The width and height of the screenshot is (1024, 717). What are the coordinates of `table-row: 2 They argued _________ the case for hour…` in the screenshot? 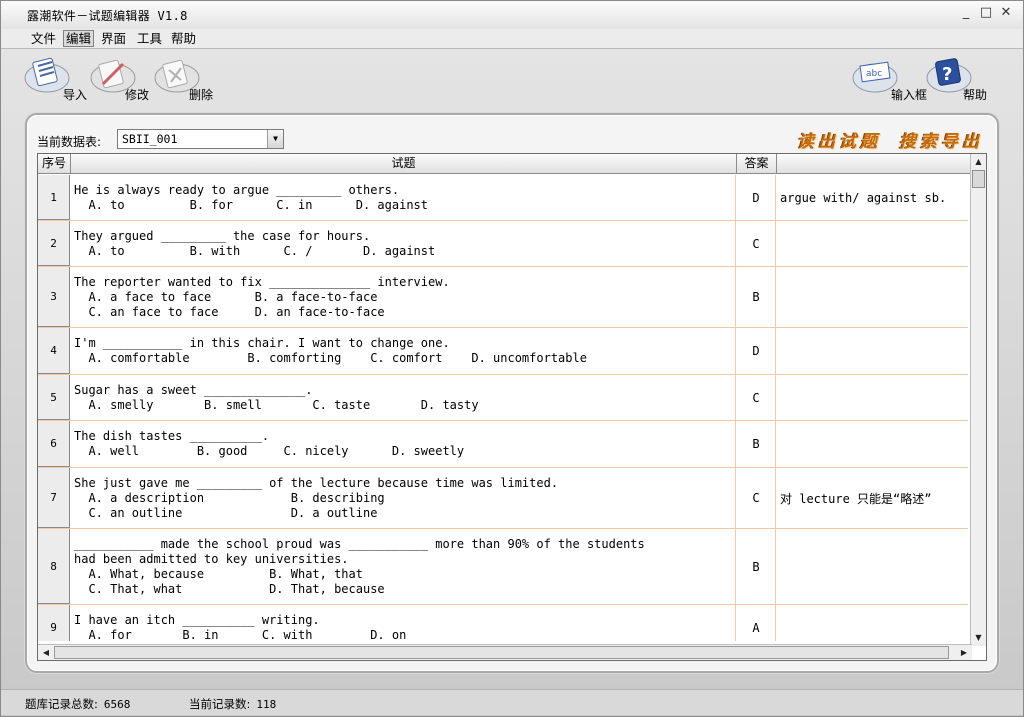 It's located at (503, 244).